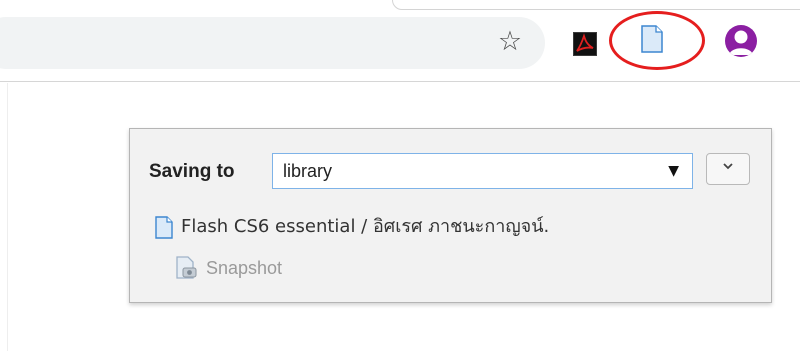 The height and width of the screenshot is (351, 800). What do you see at coordinates (7, 217) in the screenshot?
I see `divider` at bounding box center [7, 217].